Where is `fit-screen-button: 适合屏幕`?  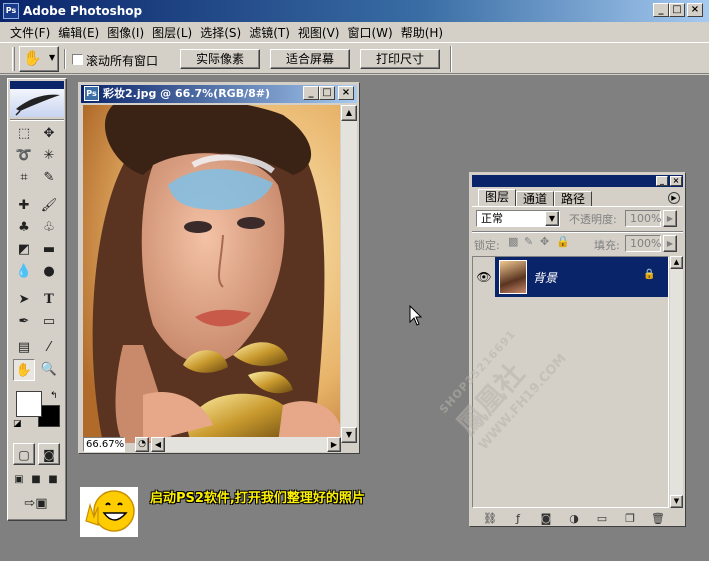
fit-screen-button: 适合屏幕 is located at coordinates (310, 59).